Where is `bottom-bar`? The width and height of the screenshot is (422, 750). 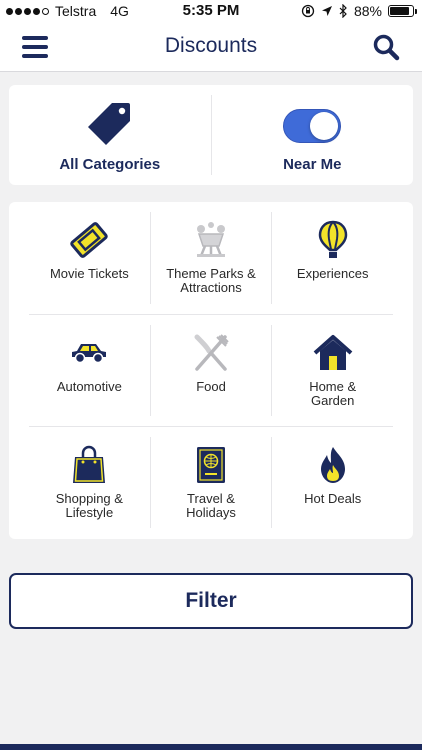
bottom-bar is located at coordinates (211, 747).